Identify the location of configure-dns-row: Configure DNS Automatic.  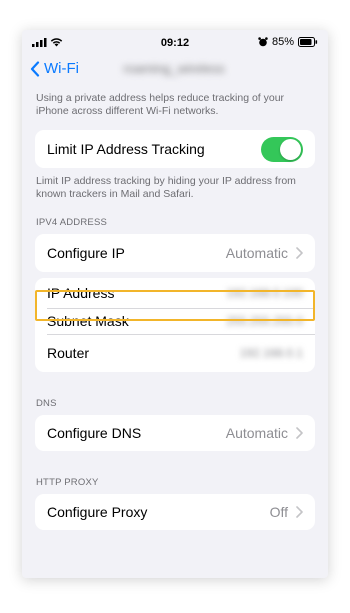
(175, 433).